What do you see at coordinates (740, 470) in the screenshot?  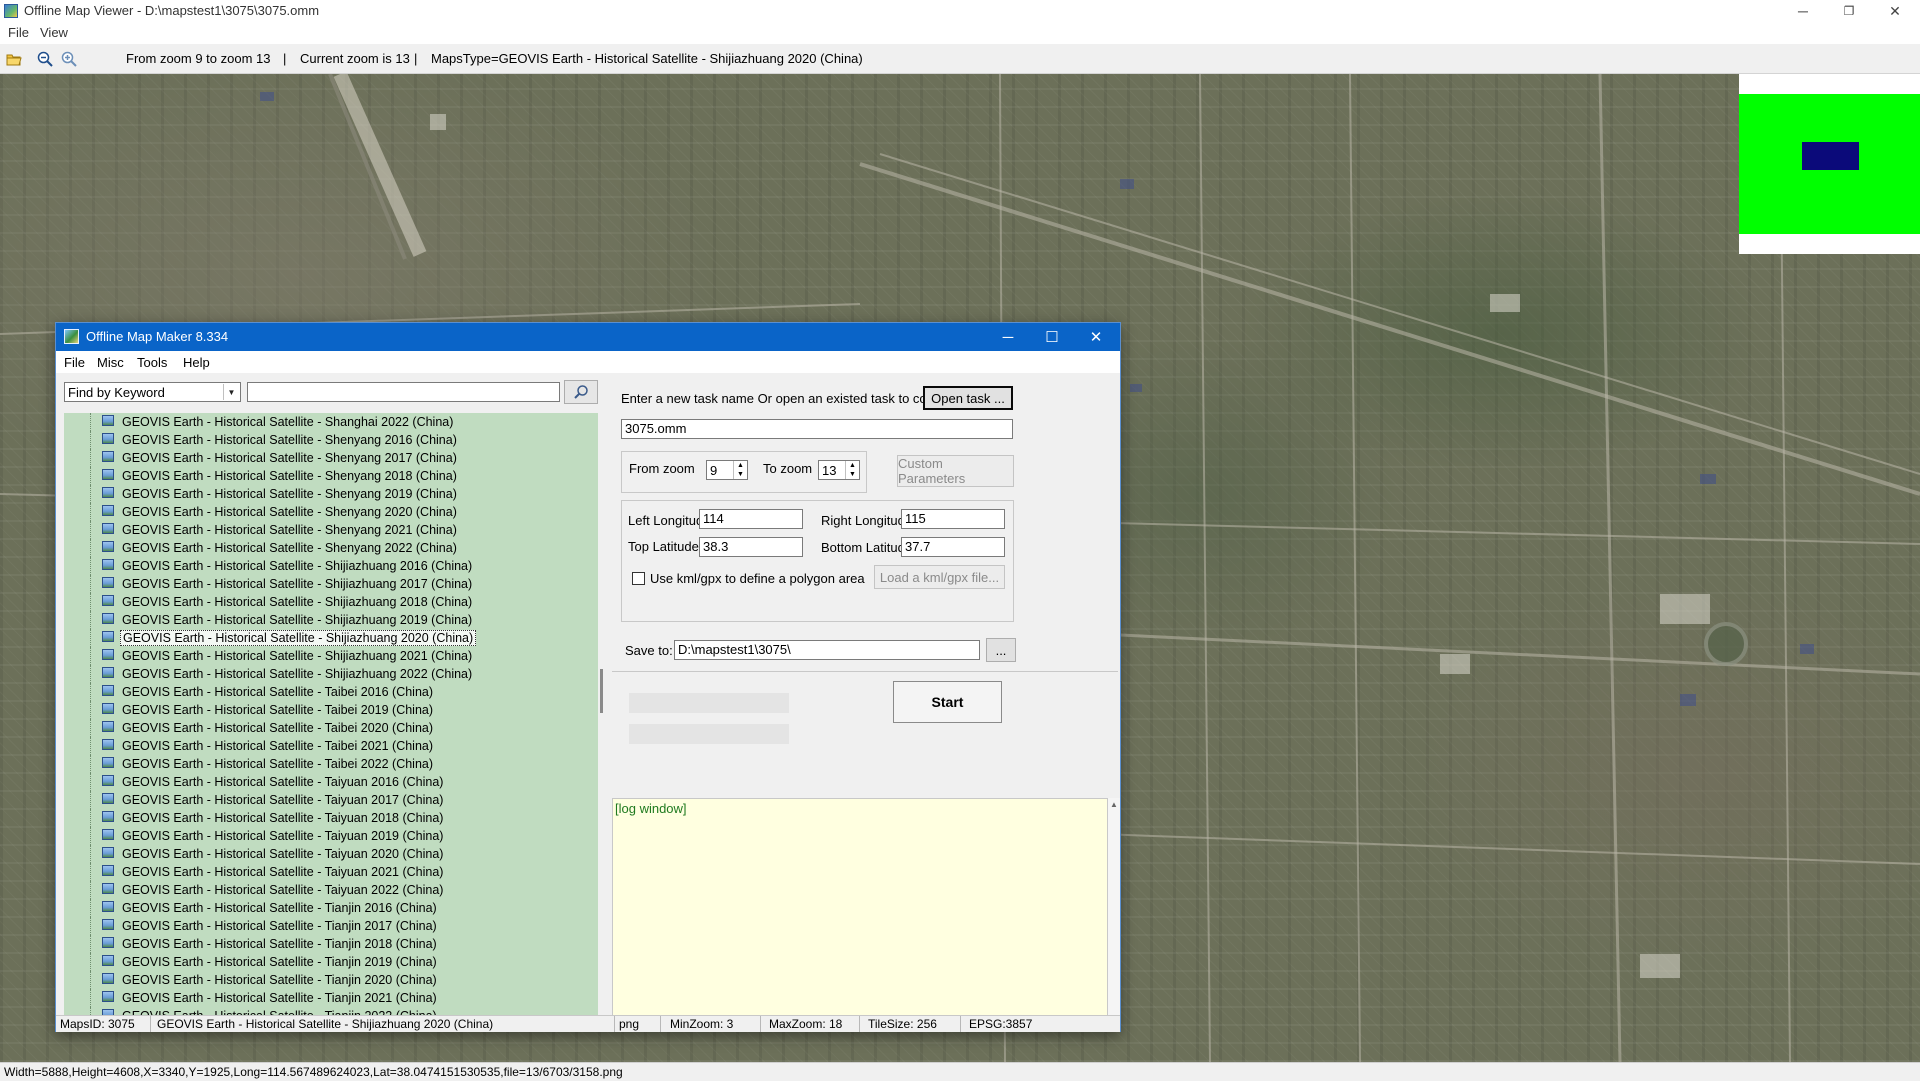 I see `from-zoom-arrows: ▲ ▼` at bounding box center [740, 470].